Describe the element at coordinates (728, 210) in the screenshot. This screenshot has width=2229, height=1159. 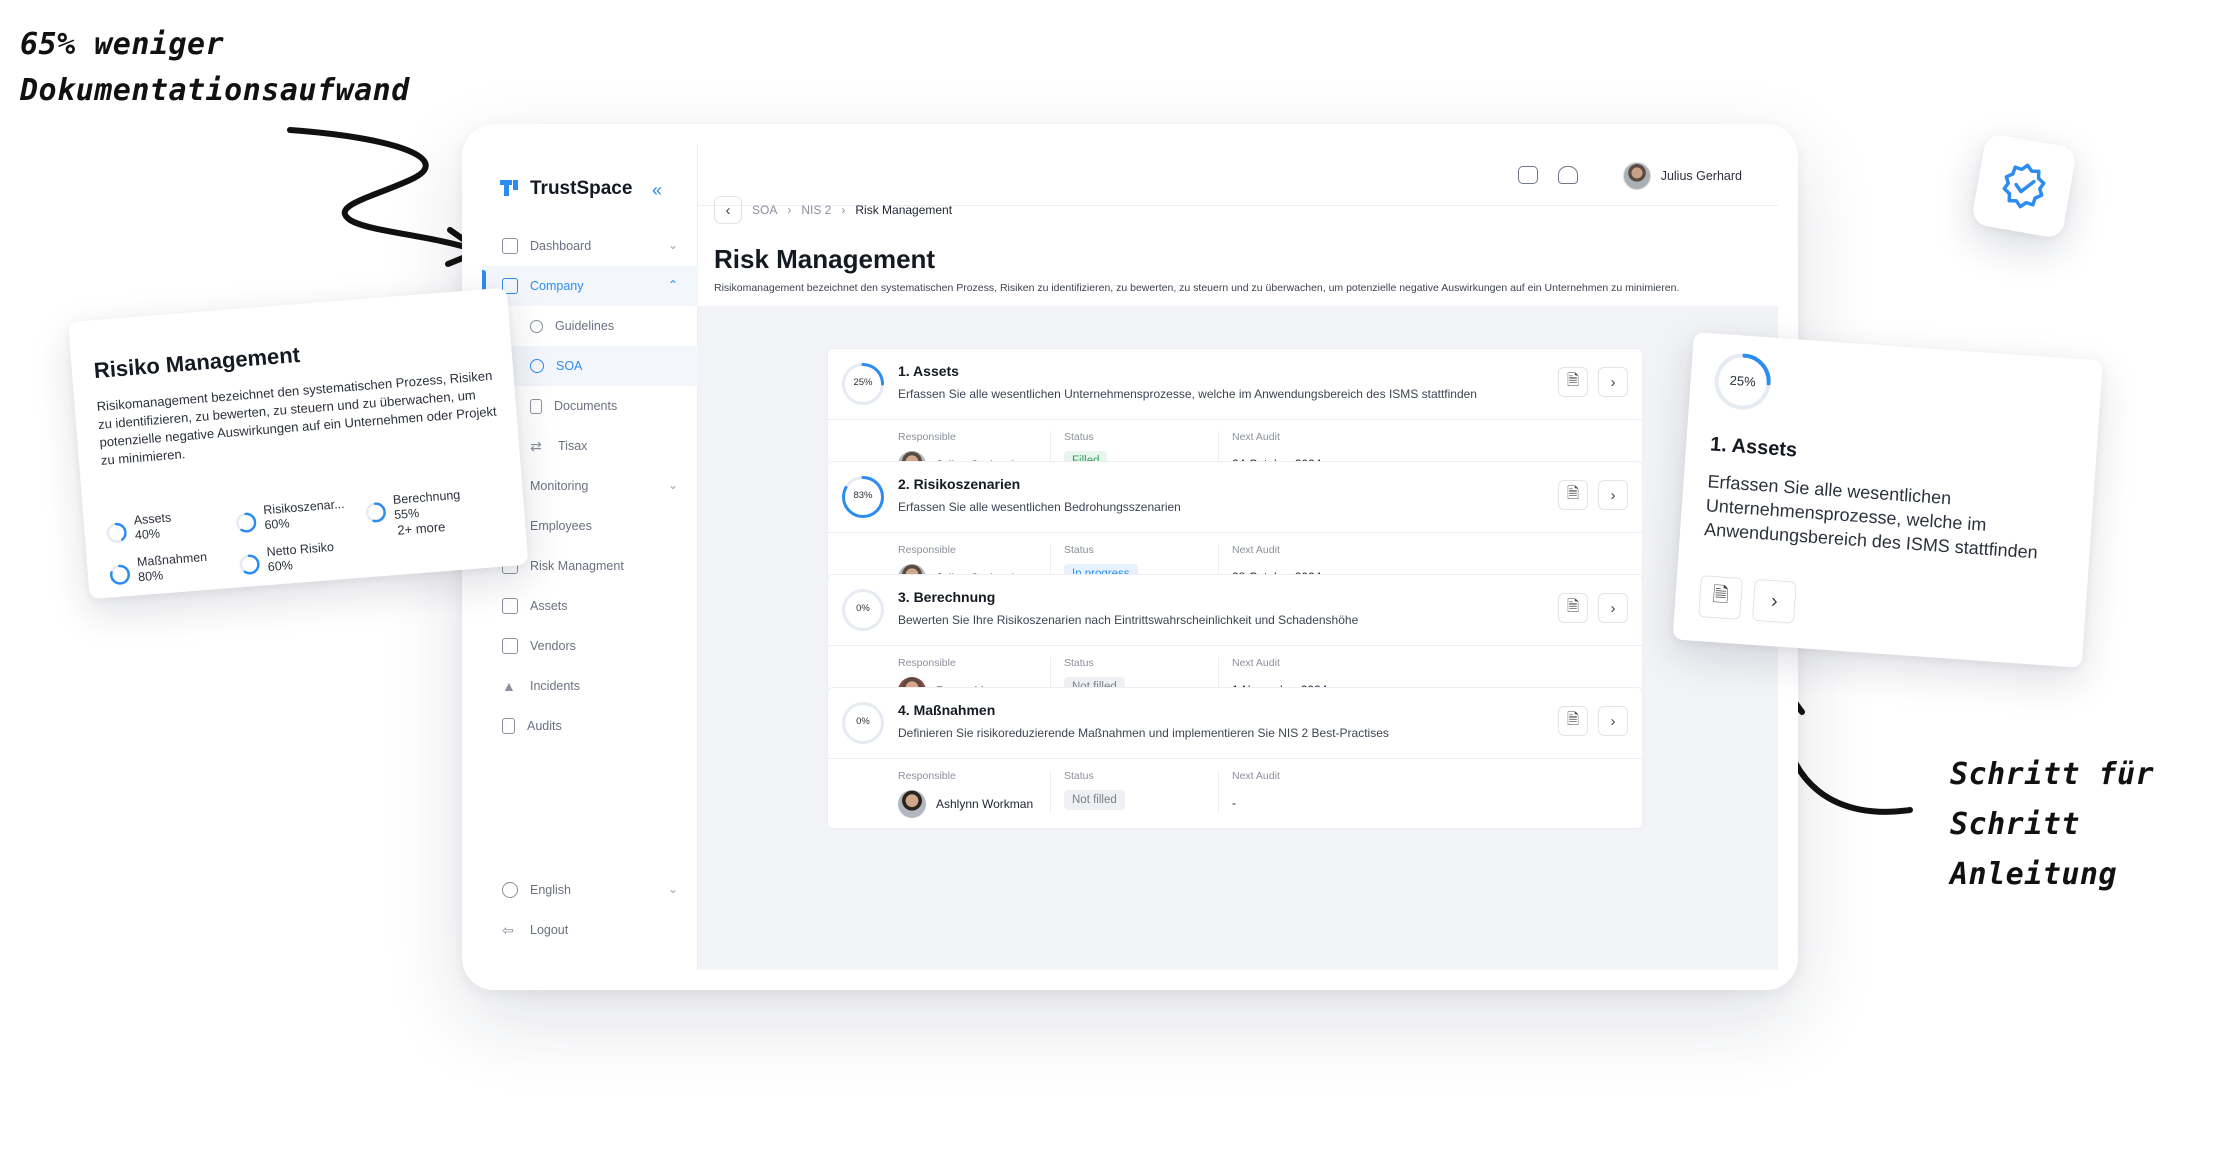
I see `back-button: ‹` at that location.